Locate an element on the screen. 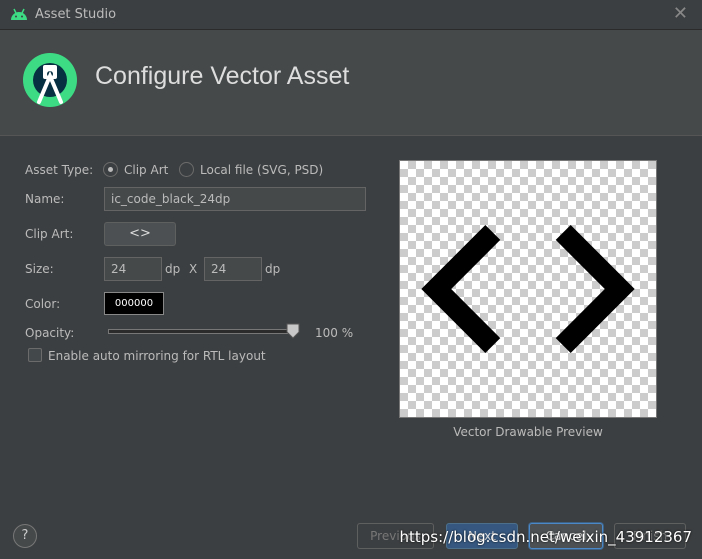 This screenshot has width=702, height=559. radio-clip-art is located at coordinates (110, 169).